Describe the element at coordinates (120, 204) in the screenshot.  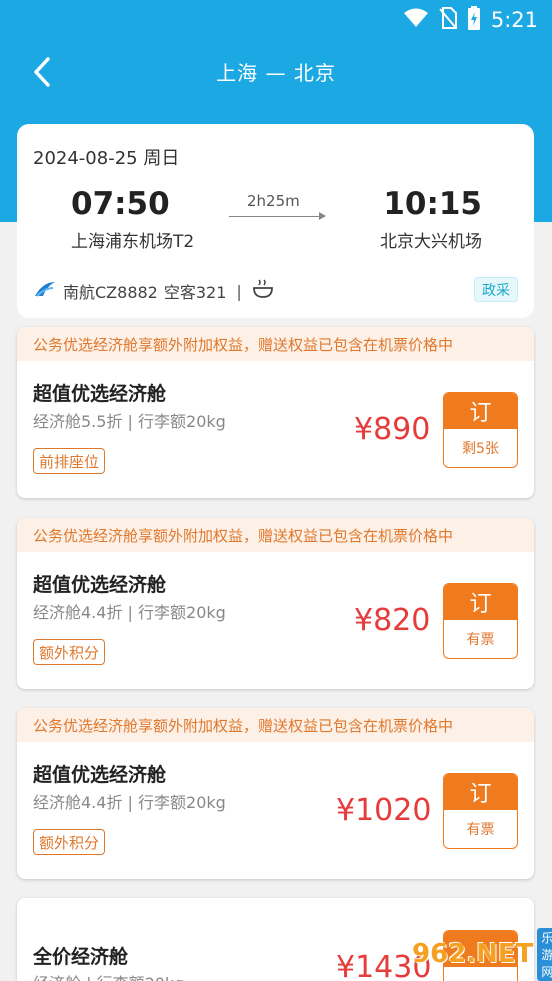
I see `departure-time: 07:50` at that location.